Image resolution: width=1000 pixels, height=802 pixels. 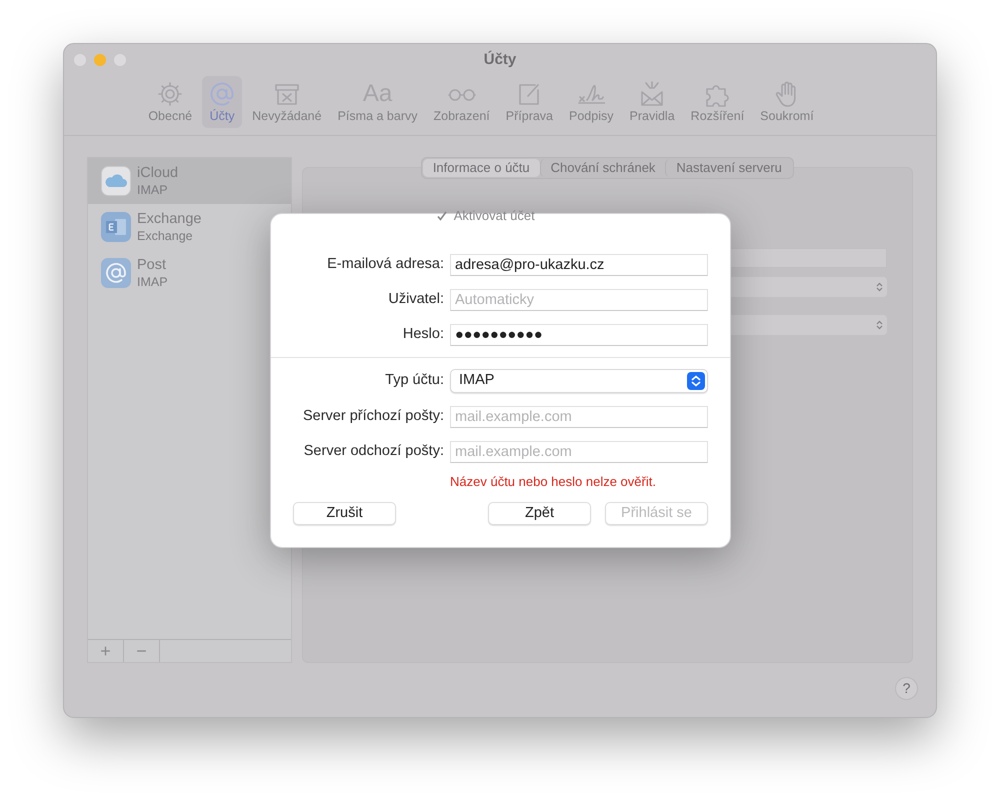 I want to click on toolbar-tab: Nevyžádané, so click(x=287, y=102).